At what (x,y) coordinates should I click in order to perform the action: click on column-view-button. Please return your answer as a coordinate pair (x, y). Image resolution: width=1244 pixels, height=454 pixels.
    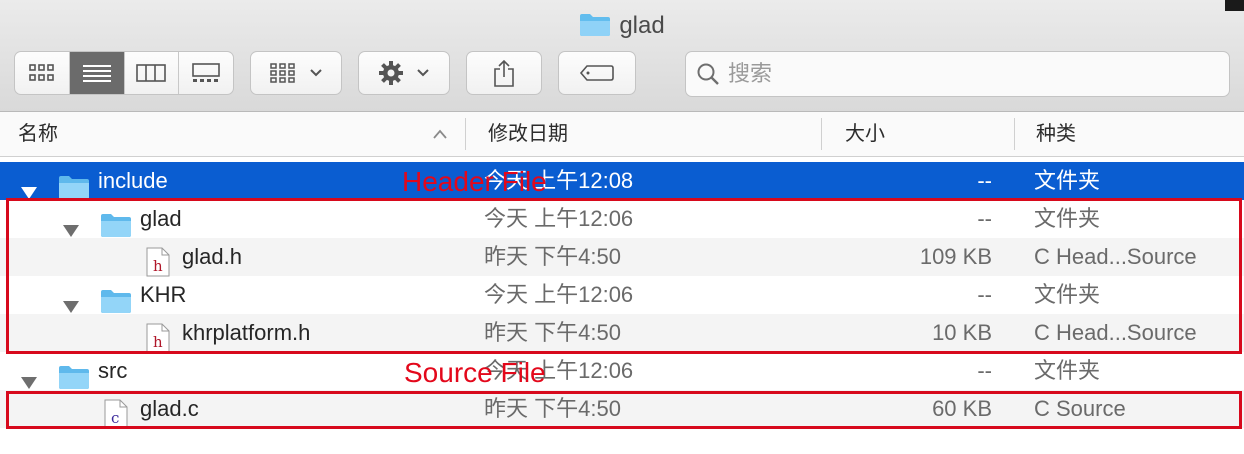
    Looking at the image, I should click on (152, 73).